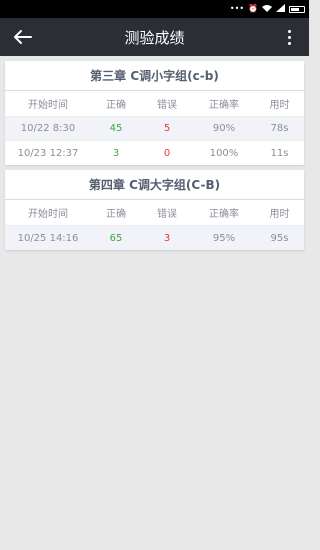  I want to click on page-title: 测验成绩, so click(154, 37).